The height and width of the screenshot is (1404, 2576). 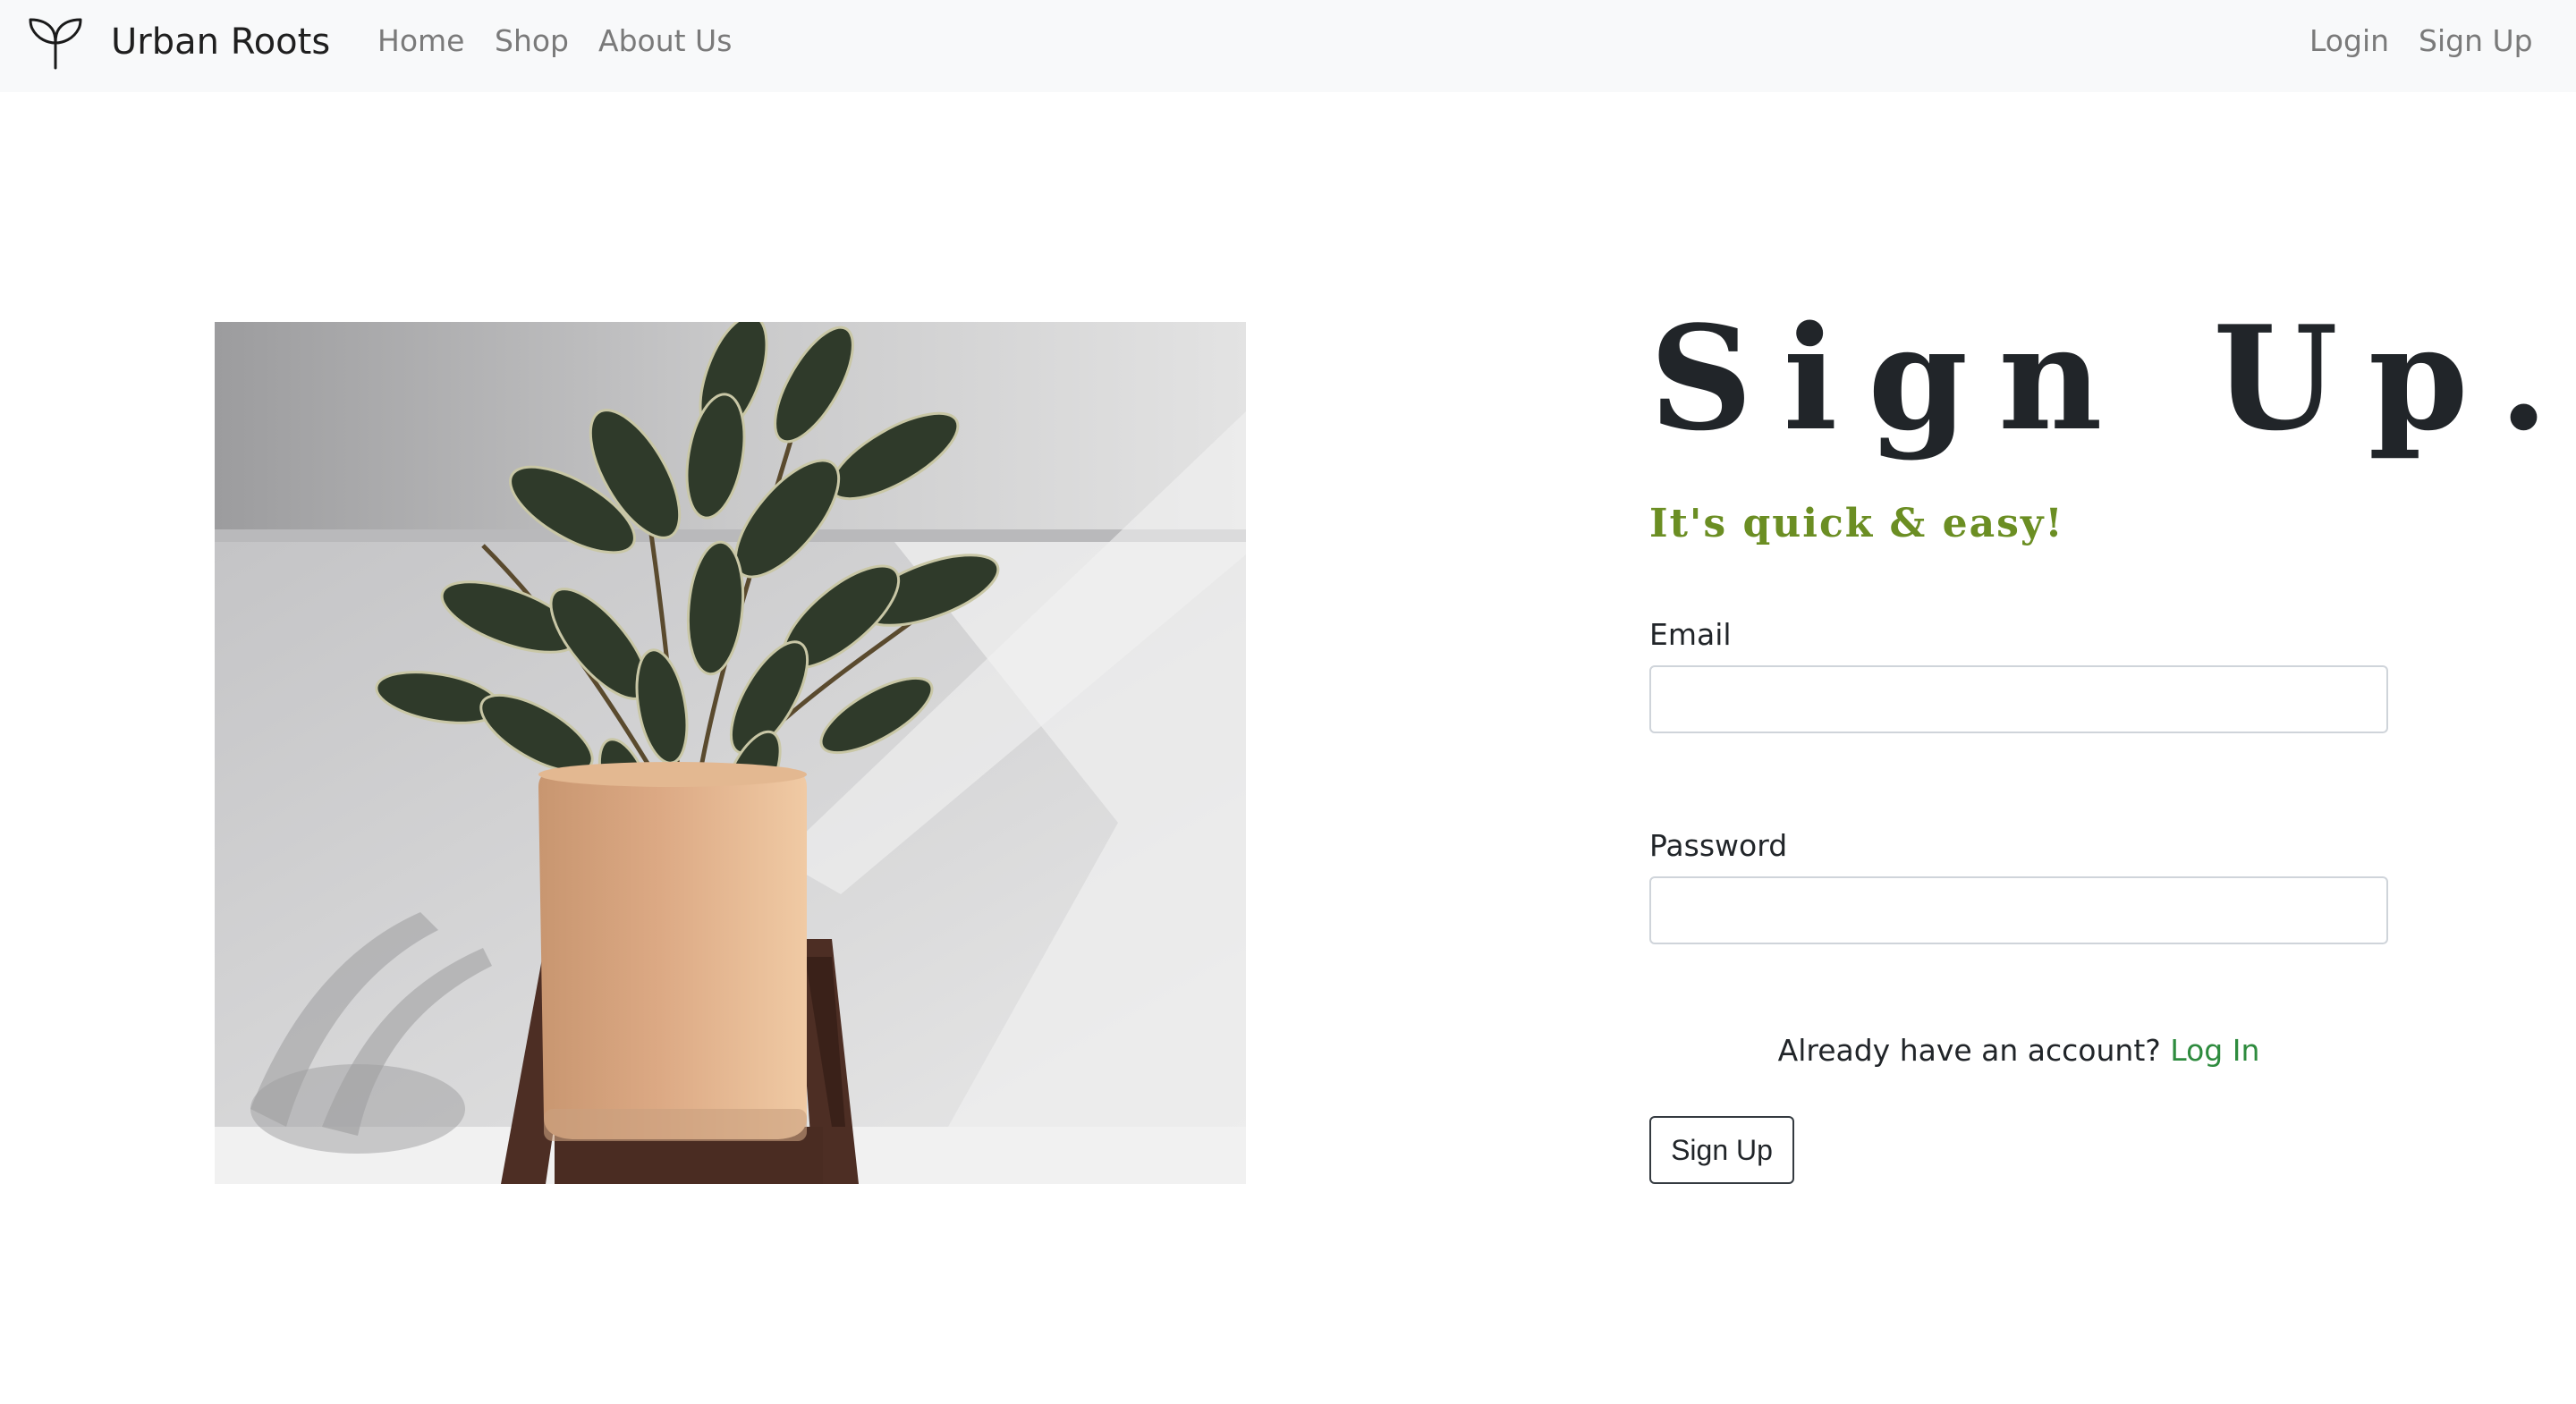 I want to click on password-field, so click(x=2018, y=910).